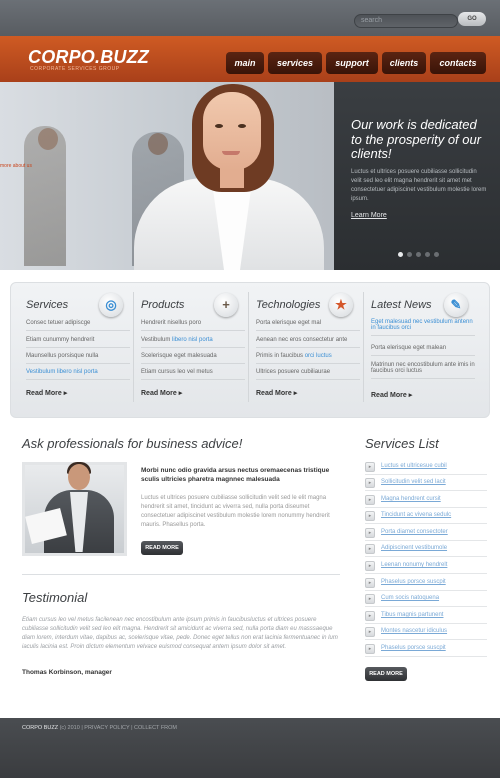 Image resolution: width=500 pixels, height=778 pixels. Describe the element at coordinates (16, 166) in the screenshot. I see `hero-side-label: more about us` at that location.